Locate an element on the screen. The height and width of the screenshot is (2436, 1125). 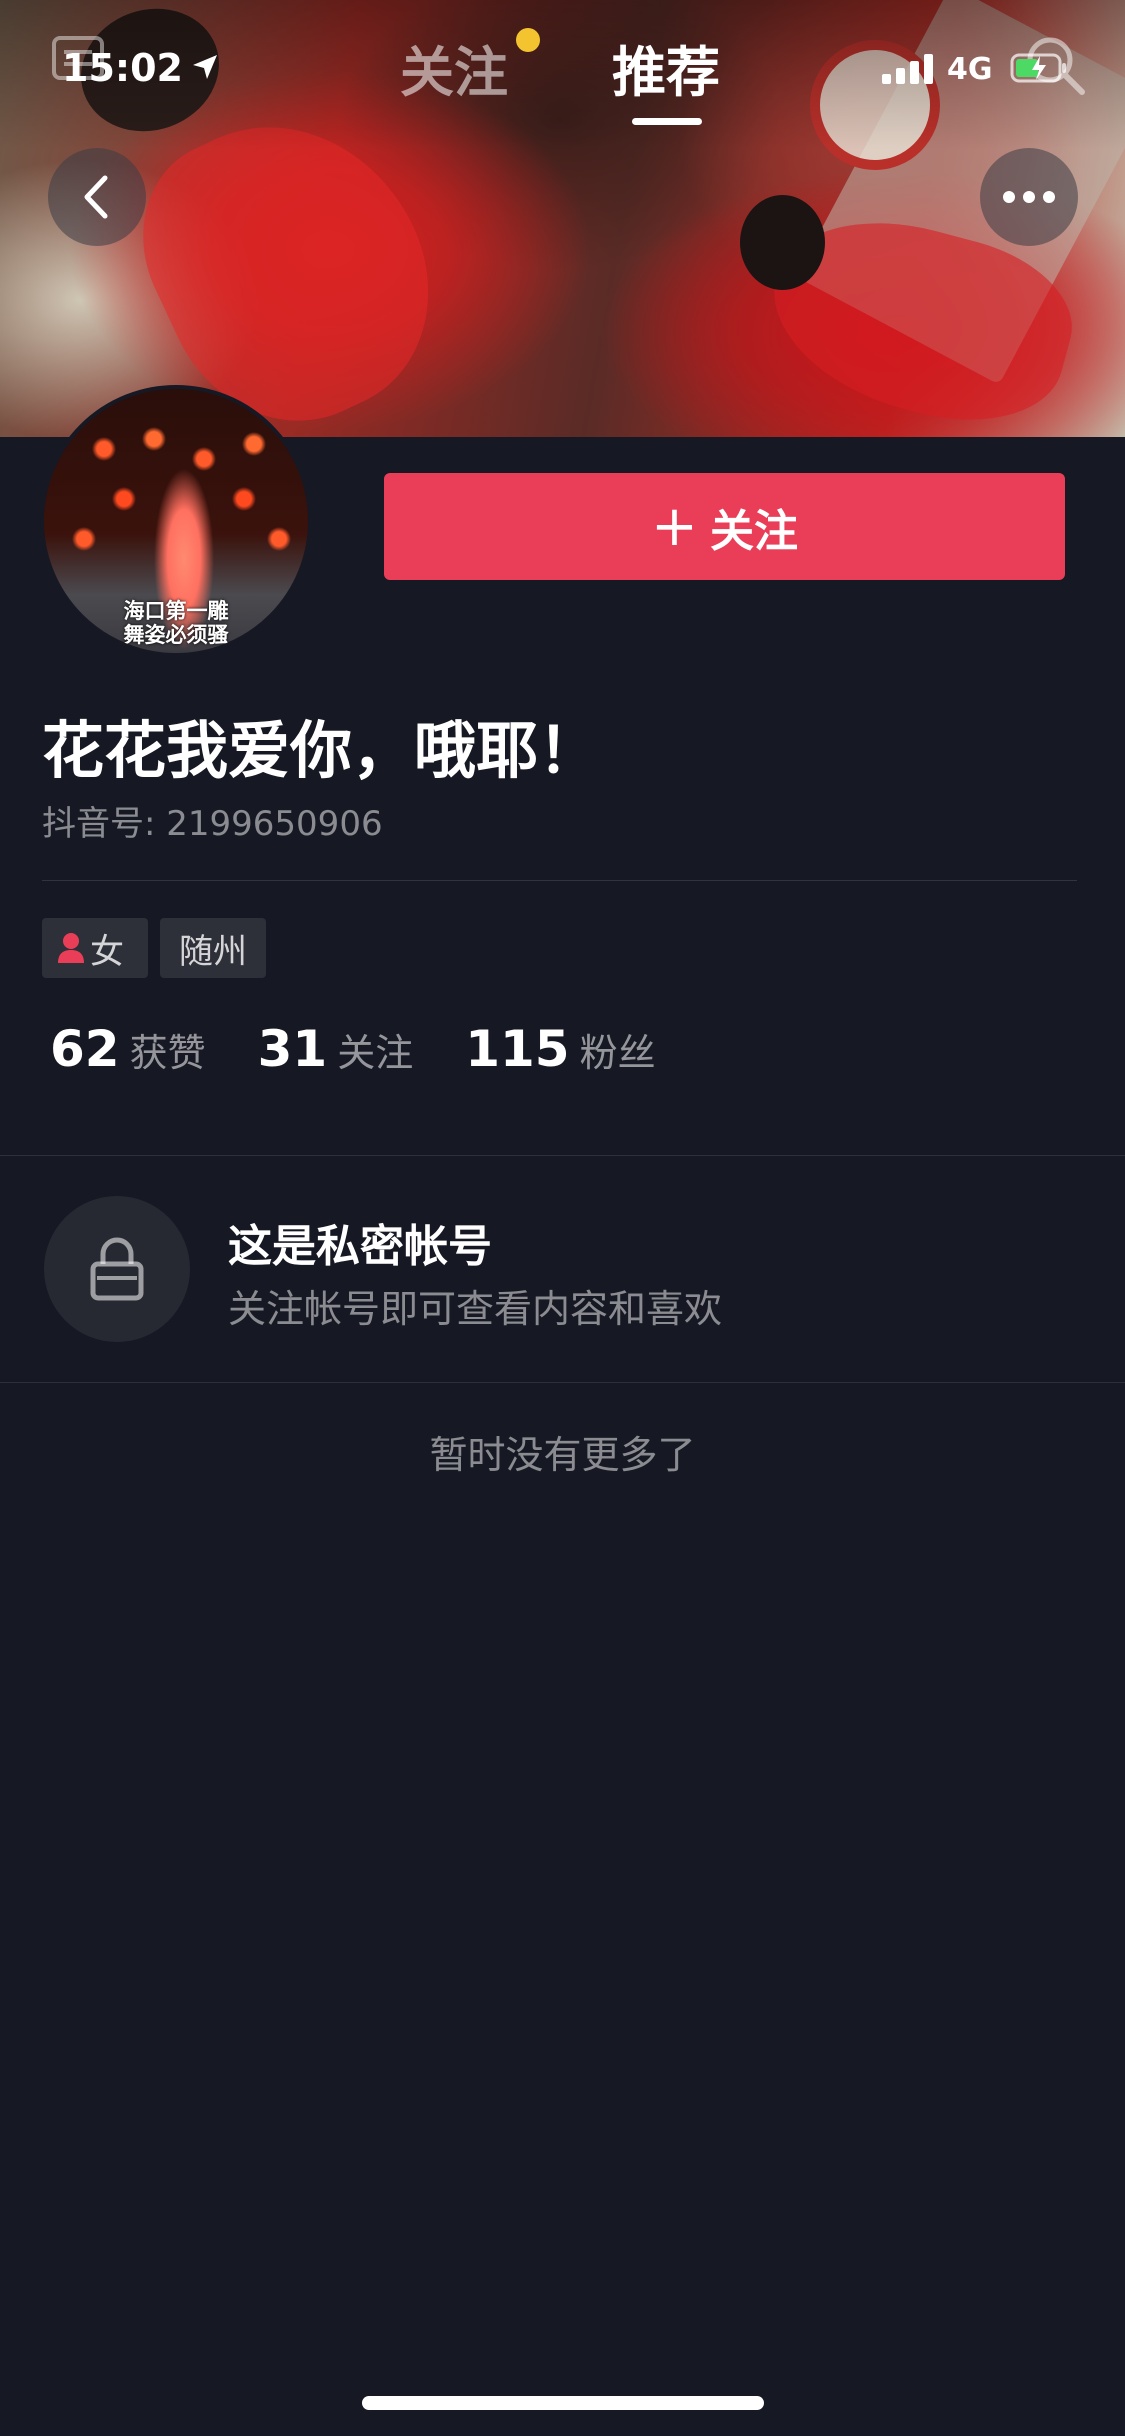
likes-stat: 62 获赞 is located at coordinates (128, 1049).